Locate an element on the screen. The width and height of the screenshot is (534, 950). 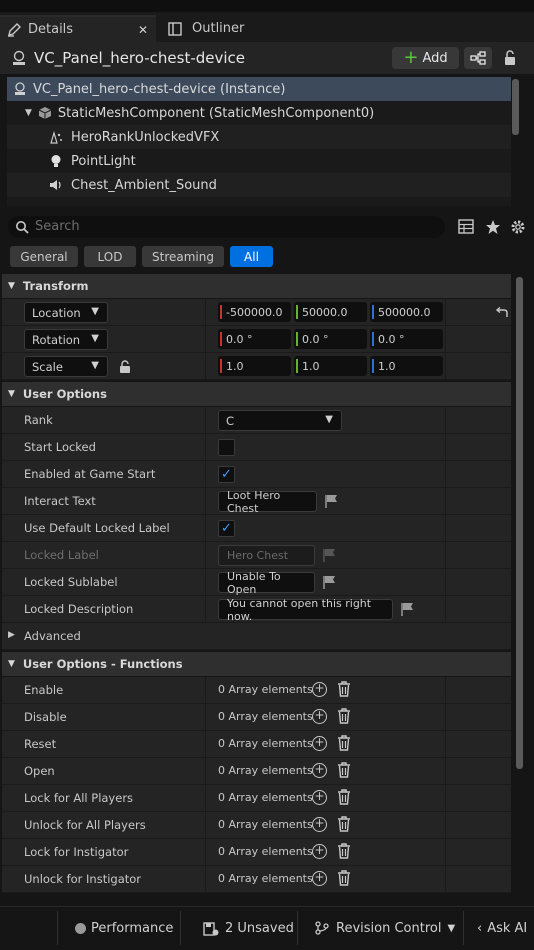
scale-z-field: 1.0 is located at coordinates (406, 366).